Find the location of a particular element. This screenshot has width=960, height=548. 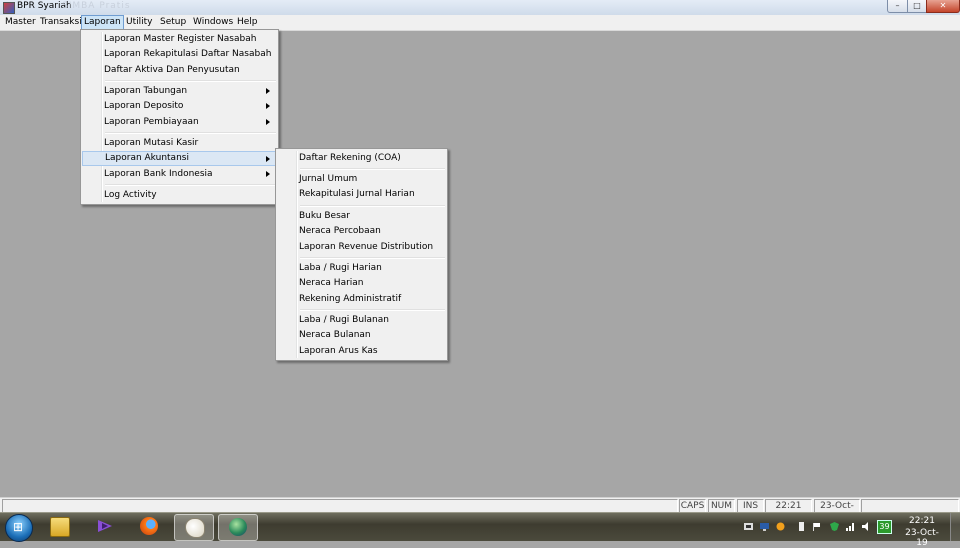

menu-item-label: Daftar Aktiva Dan Penyusutan is located at coordinates (172, 70).